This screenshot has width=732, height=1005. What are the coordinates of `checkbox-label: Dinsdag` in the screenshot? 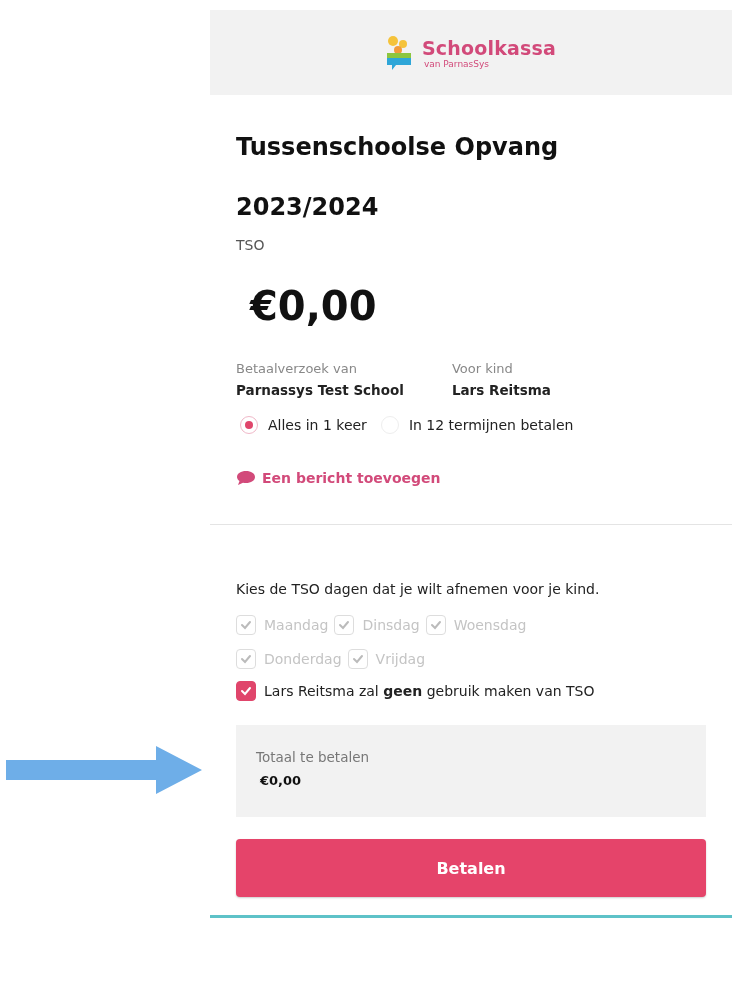 It's located at (391, 625).